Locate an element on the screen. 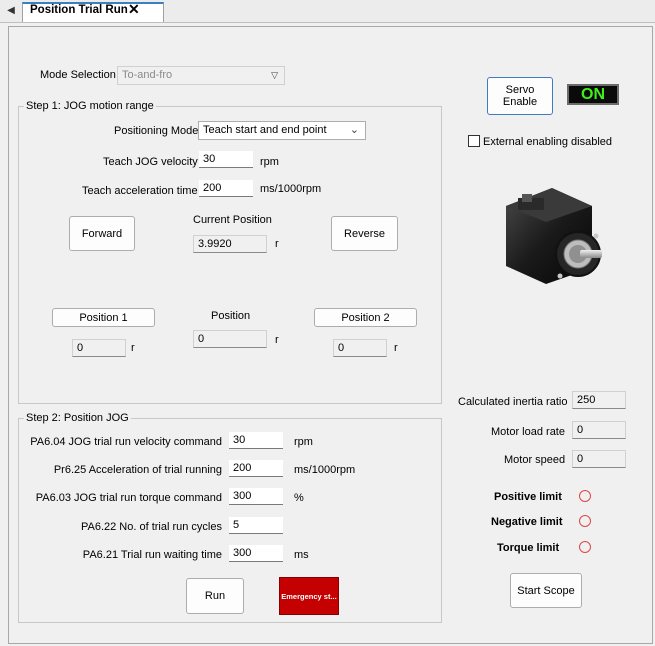  teach-jog-velocity-input: 30 is located at coordinates (226, 159).